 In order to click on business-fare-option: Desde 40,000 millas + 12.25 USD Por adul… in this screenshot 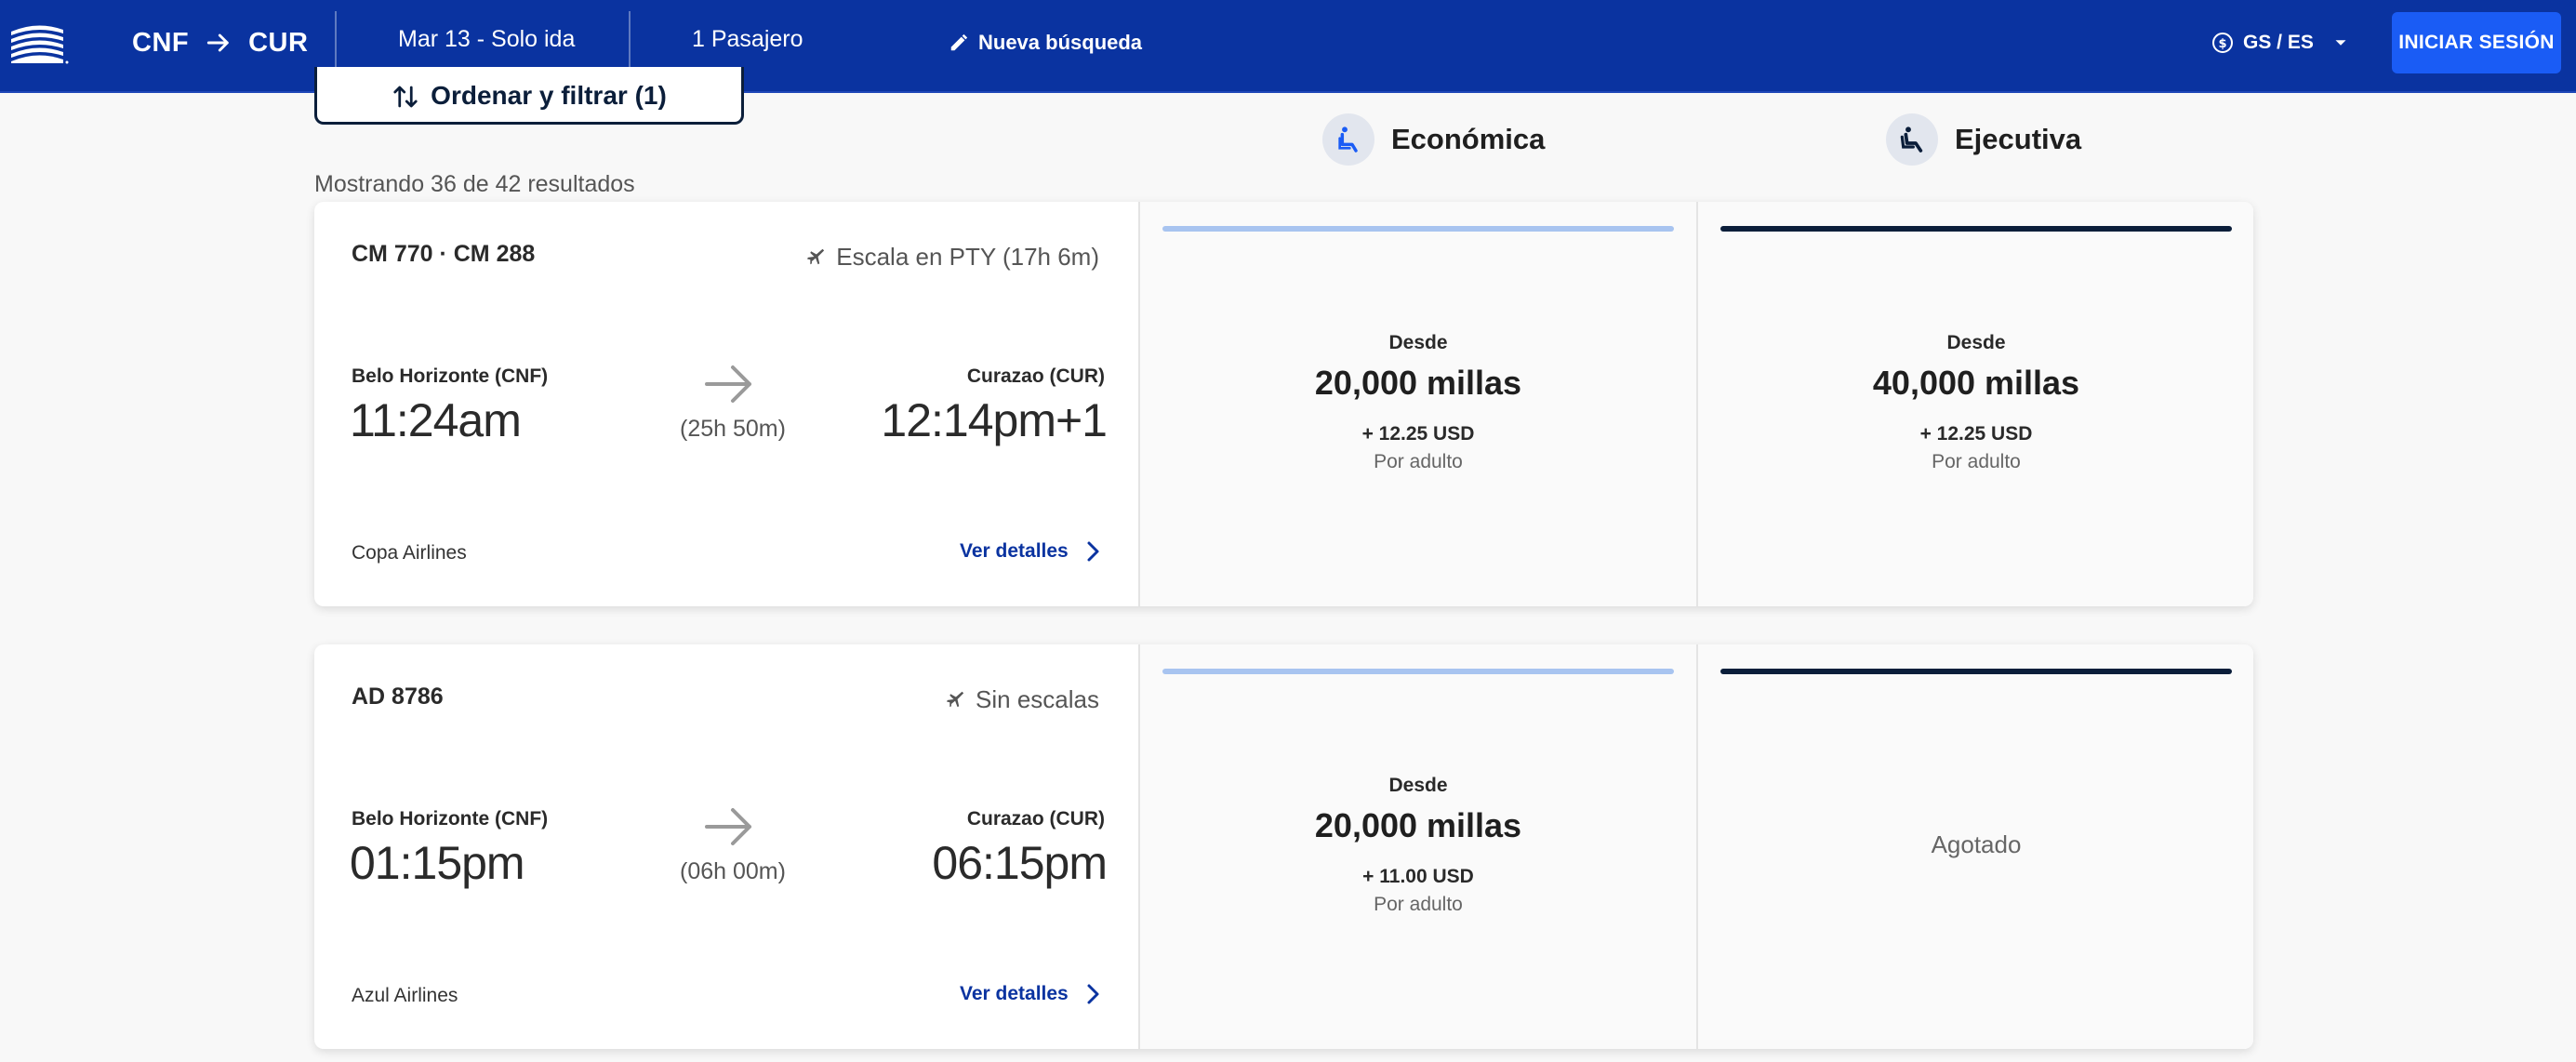, I will do `click(1974, 404)`.